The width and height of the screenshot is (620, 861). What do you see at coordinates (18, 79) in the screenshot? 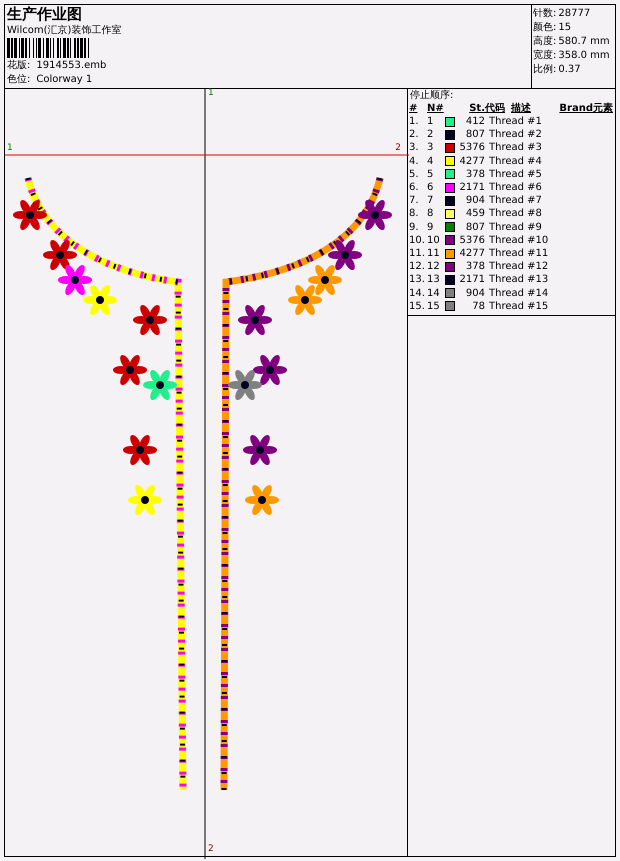
I see `colorway-label: 色位:` at bounding box center [18, 79].